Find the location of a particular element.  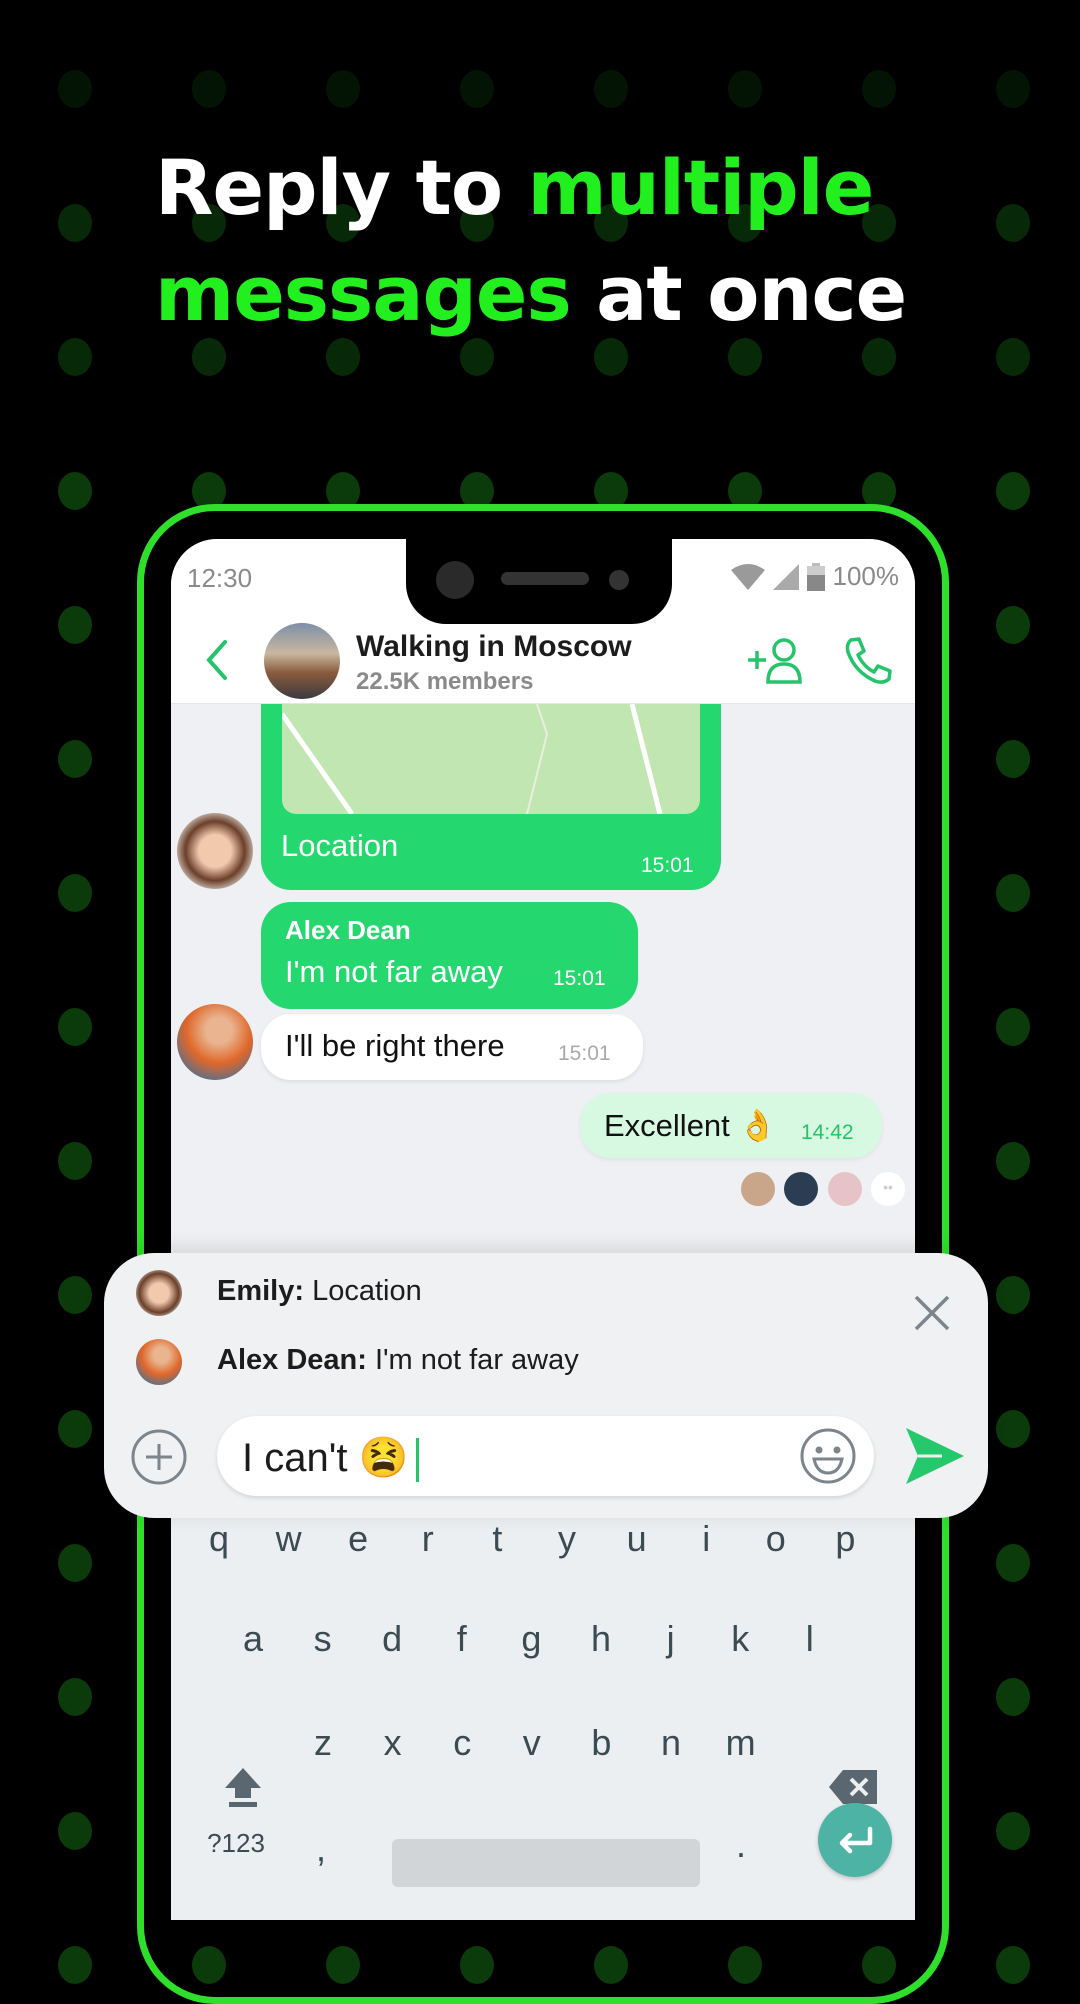

key-space is located at coordinates (546, 1863).